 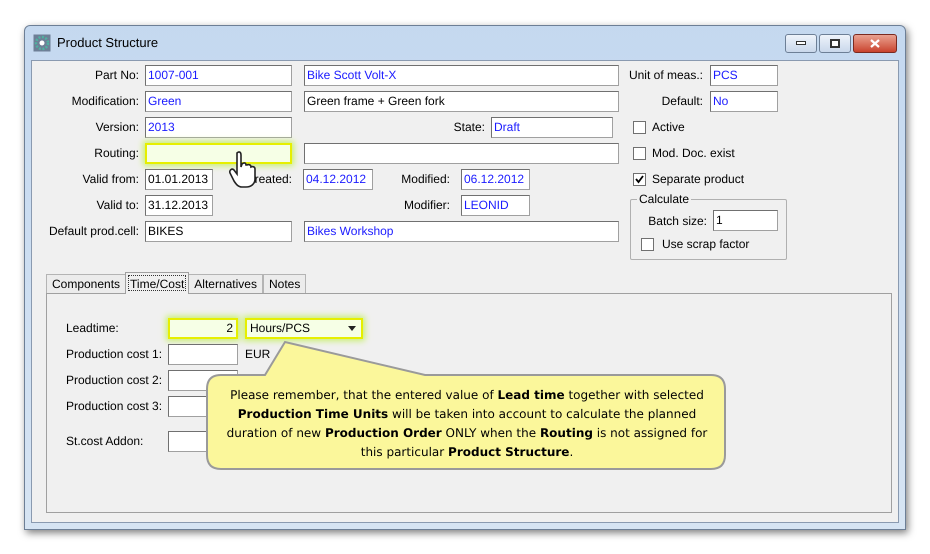 I want to click on minimize-button, so click(x=801, y=43).